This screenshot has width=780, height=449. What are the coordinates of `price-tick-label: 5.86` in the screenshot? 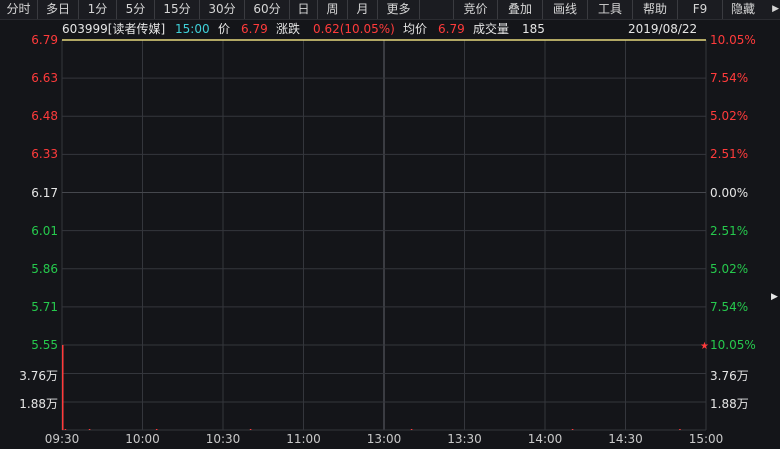 It's located at (44, 268).